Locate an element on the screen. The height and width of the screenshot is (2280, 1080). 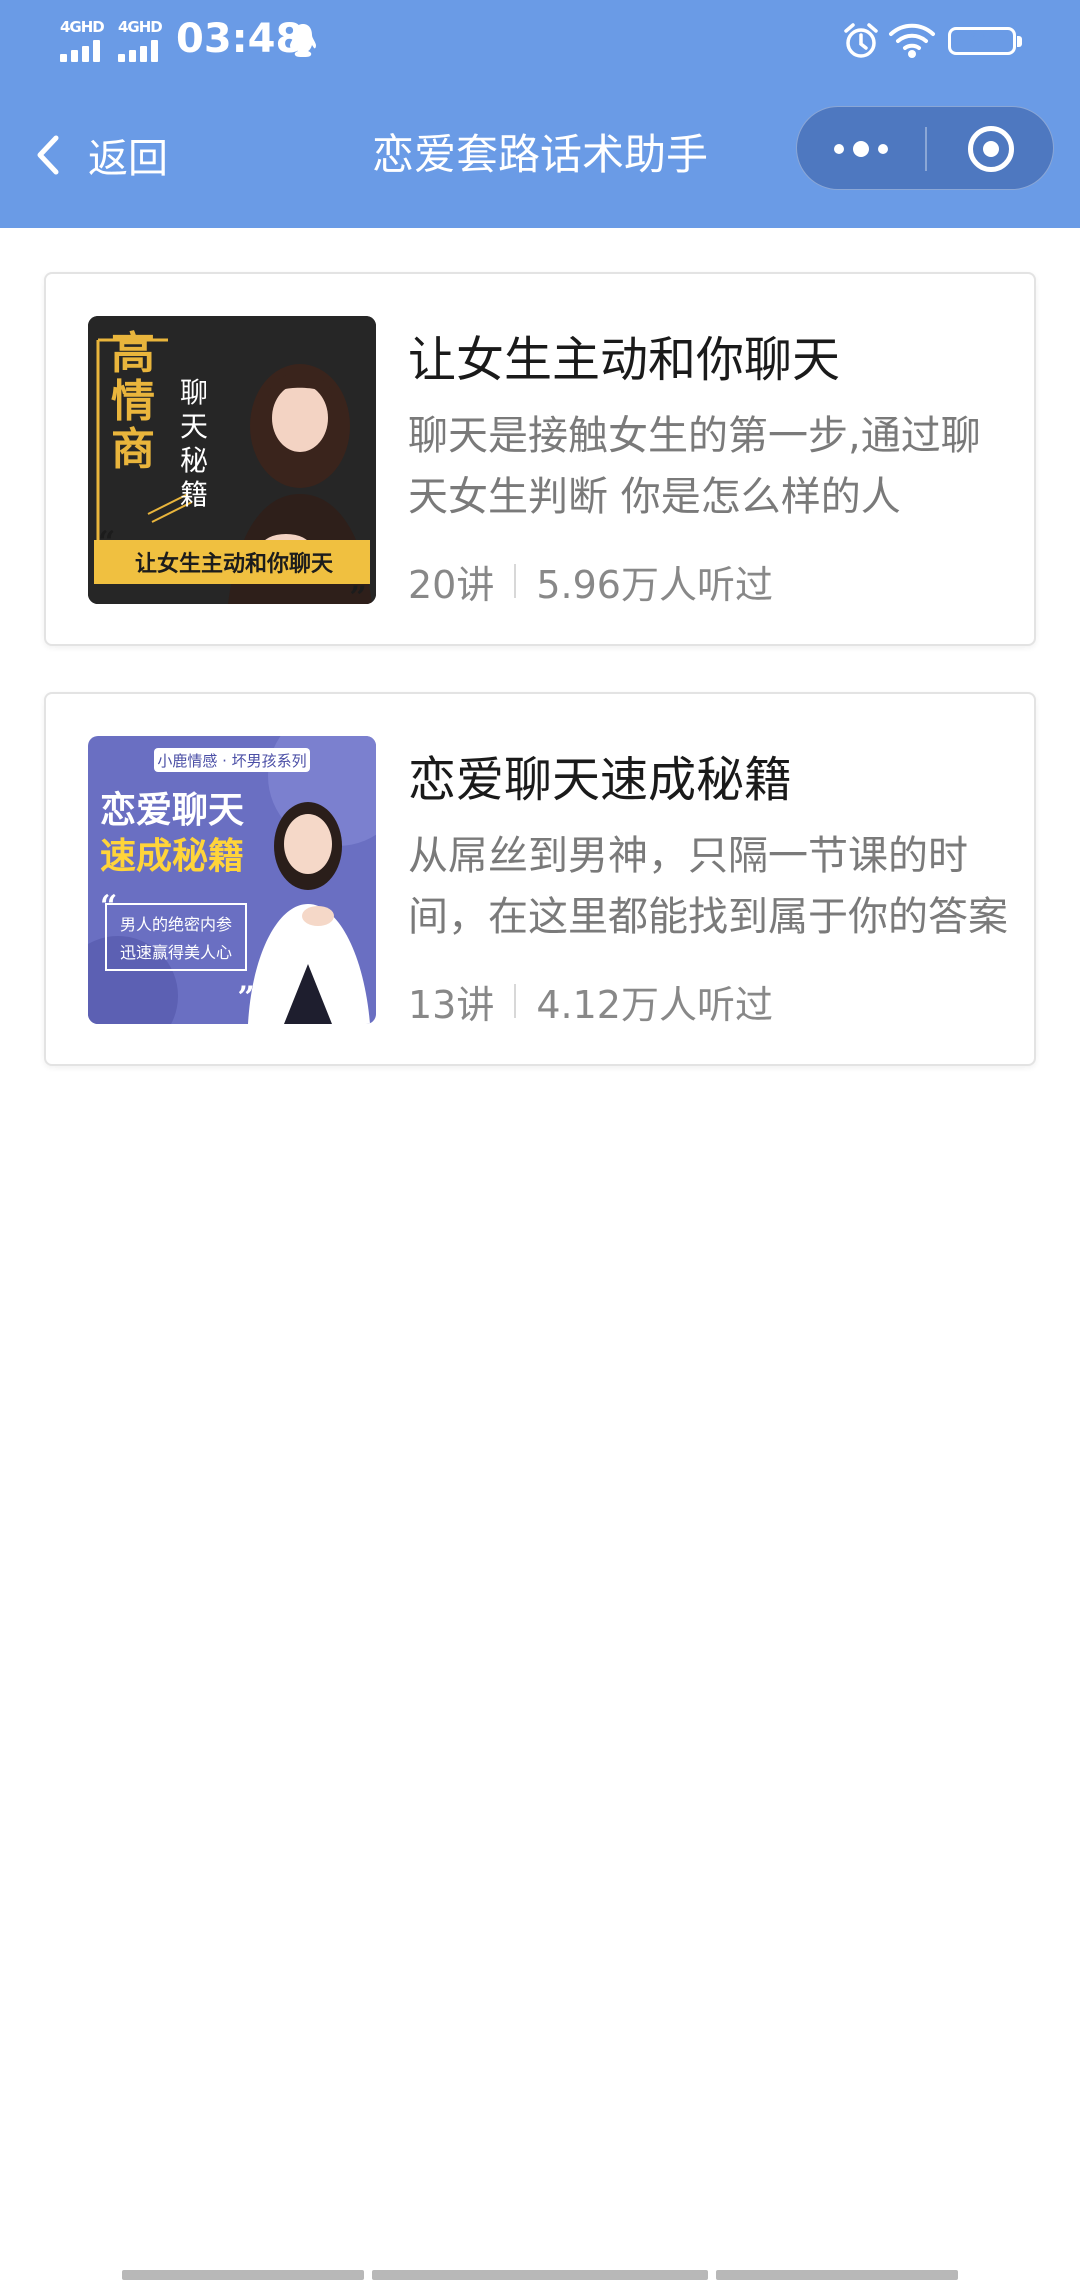
gesture-bar is located at coordinates (540, 2275).